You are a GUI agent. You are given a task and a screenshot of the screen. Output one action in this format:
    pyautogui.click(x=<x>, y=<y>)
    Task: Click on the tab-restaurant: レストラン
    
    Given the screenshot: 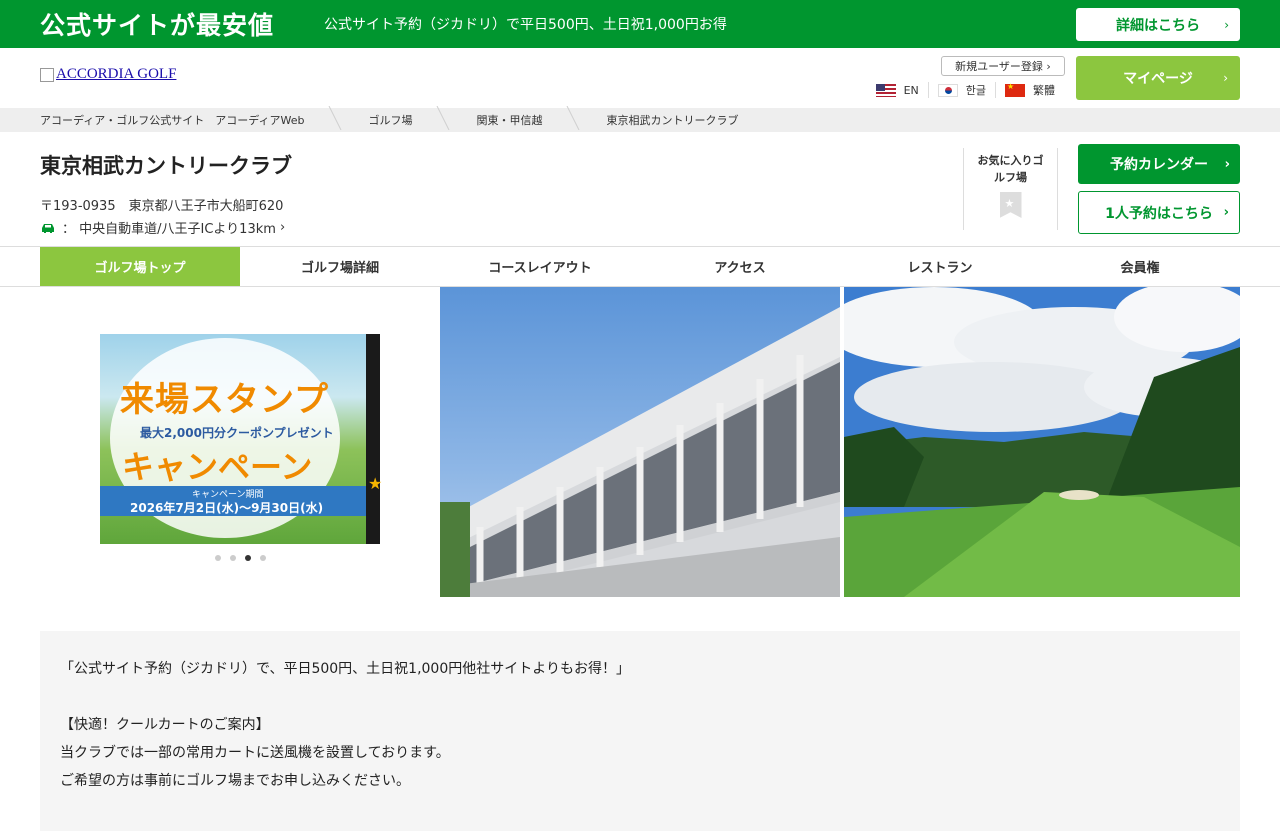 What is the action you would take?
    pyautogui.click(x=940, y=266)
    